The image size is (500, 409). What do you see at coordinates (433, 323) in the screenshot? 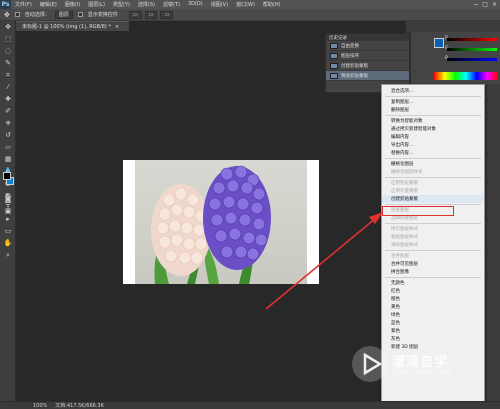
I see `context-menu-item: 蓝色` at bounding box center [433, 323].